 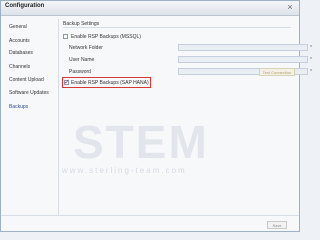 I want to click on sidebar-item-channels: Channels, so click(x=19, y=67).